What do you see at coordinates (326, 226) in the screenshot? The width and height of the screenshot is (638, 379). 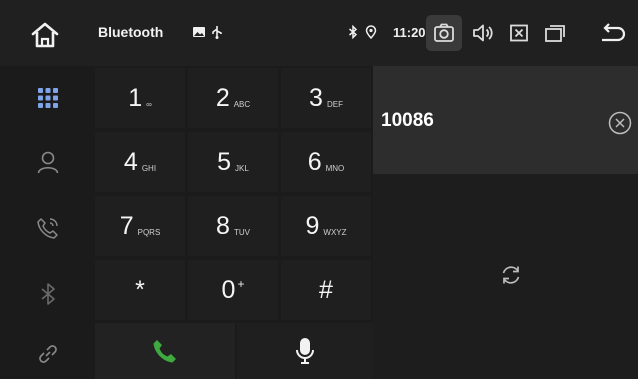 I see `key-9: 9 WXYZ` at bounding box center [326, 226].